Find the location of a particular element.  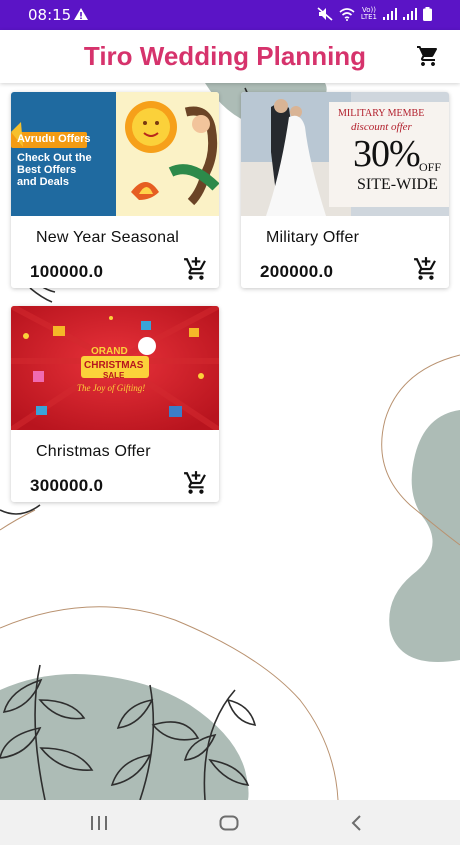

home-icon is located at coordinates (229, 823).